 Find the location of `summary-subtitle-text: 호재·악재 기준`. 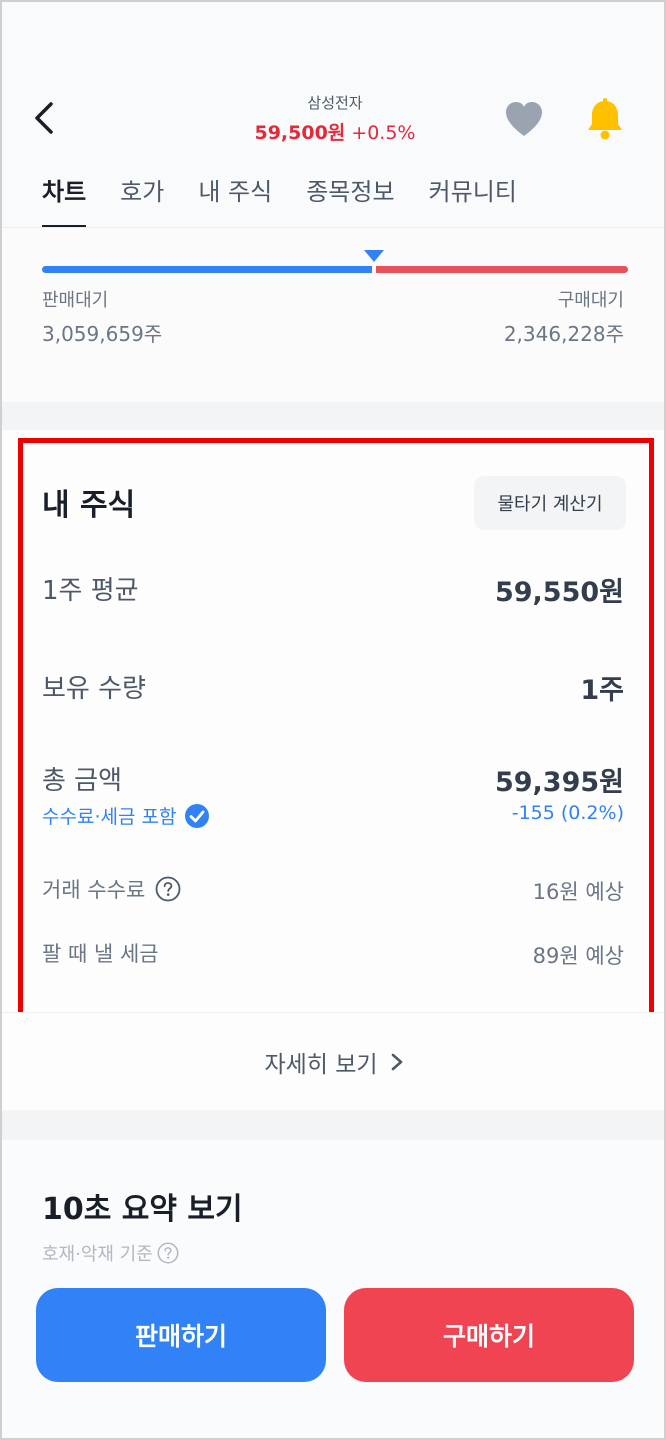

summary-subtitle-text: 호재·악재 기준 is located at coordinates (97, 1254).